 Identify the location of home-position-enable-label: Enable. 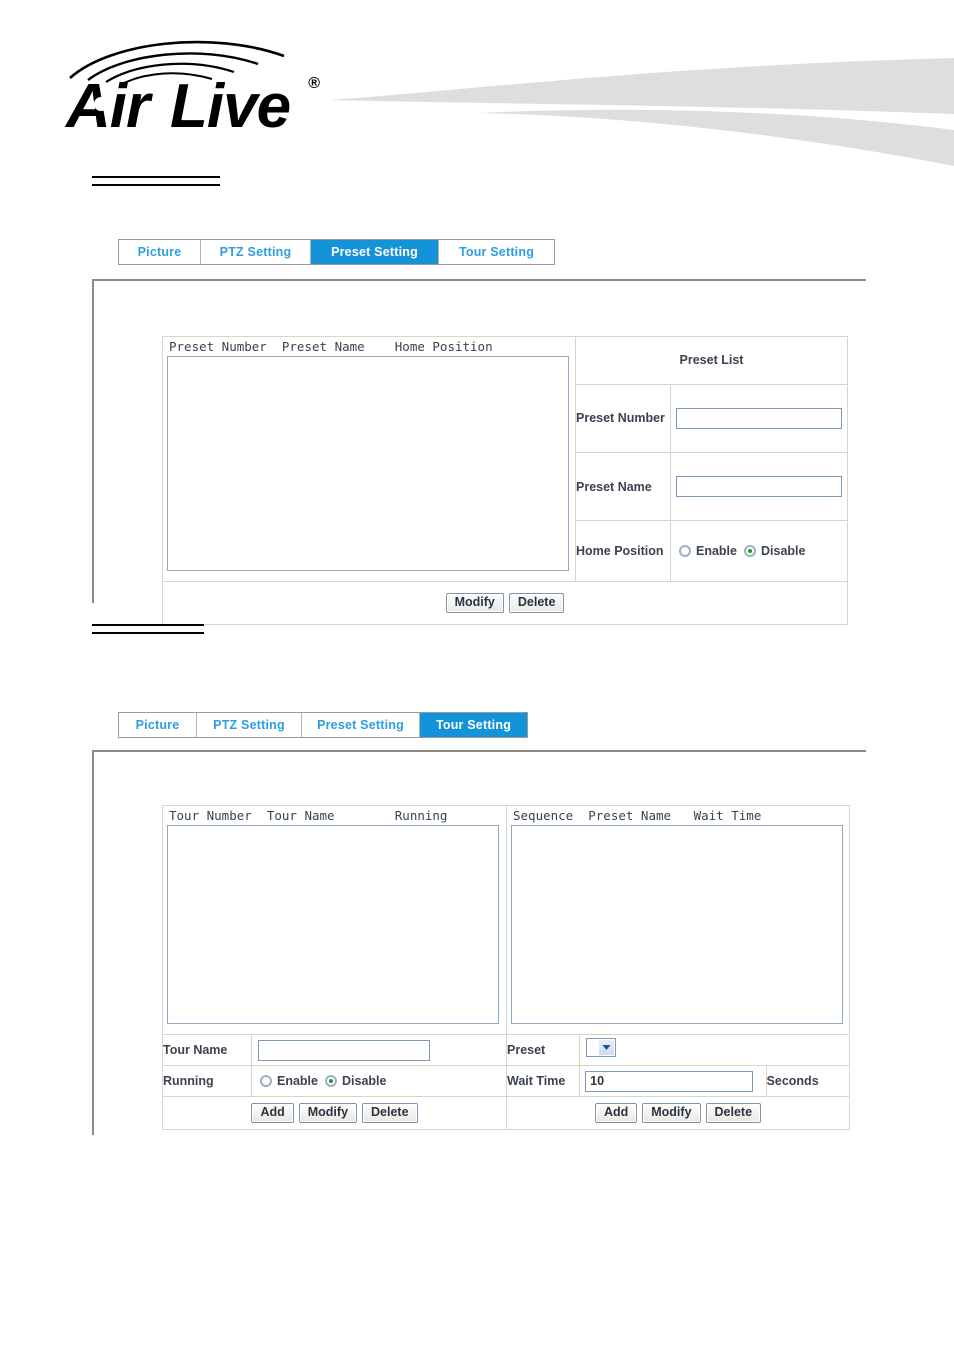
(716, 551).